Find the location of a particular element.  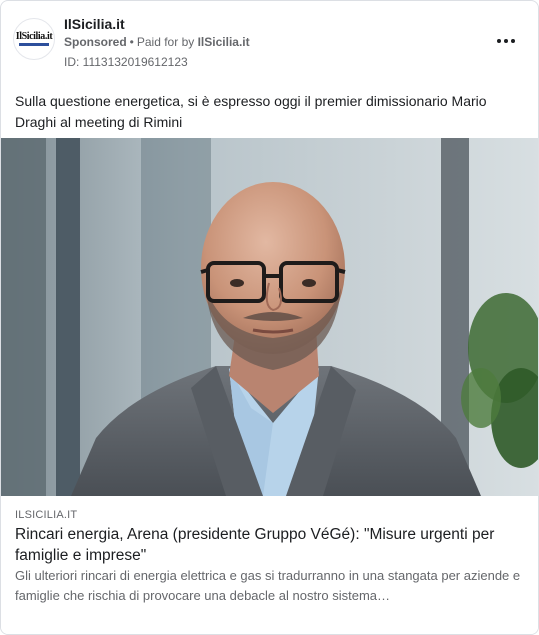

more-options-button is located at coordinates (506, 41).